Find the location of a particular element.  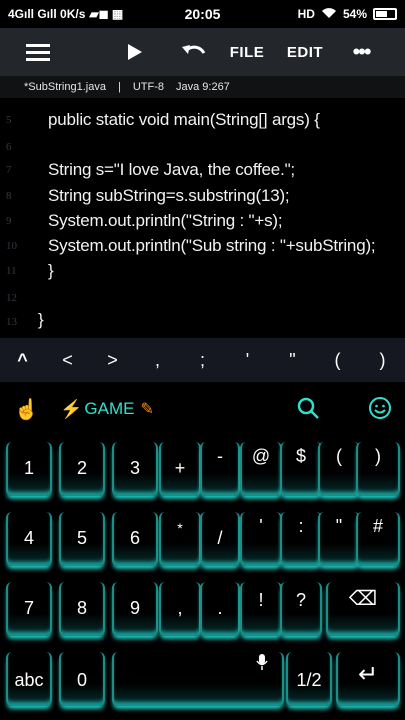

more-options-icon: ••• is located at coordinates (361, 52).